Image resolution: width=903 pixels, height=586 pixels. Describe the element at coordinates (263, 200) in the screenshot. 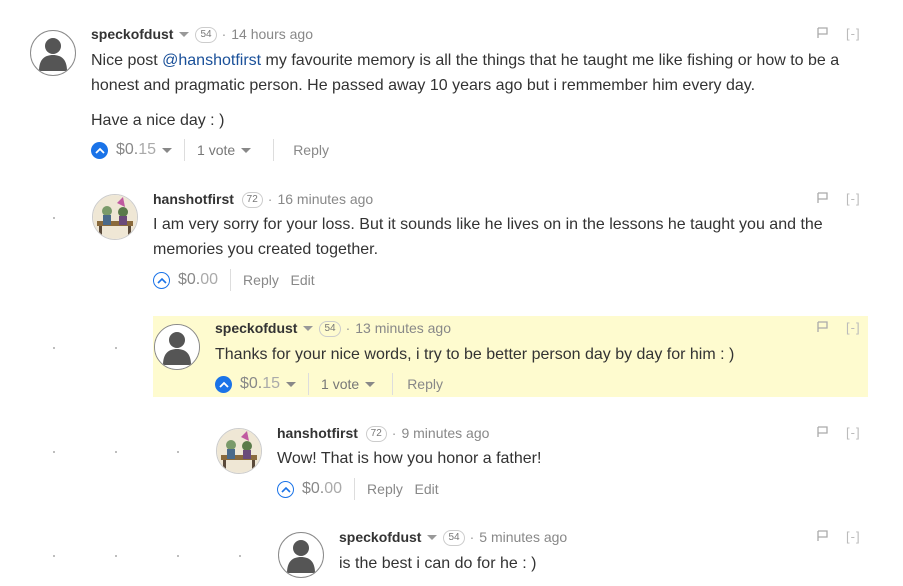

I see `comment-header: hanshotfirst 72 · 16 minutes ago` at that location.